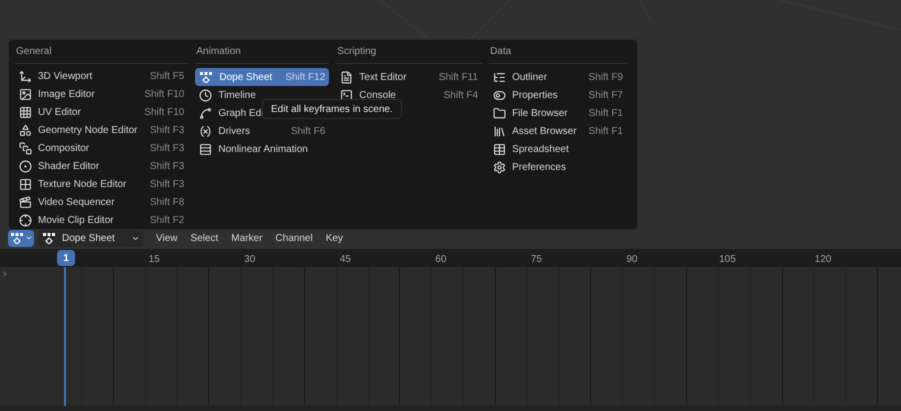 The height and width of the screenshot is (411, 901). Describe the element at coordinates (605, 95) in the screenshot. I see `shortcut-label: Shift F7` at that location.